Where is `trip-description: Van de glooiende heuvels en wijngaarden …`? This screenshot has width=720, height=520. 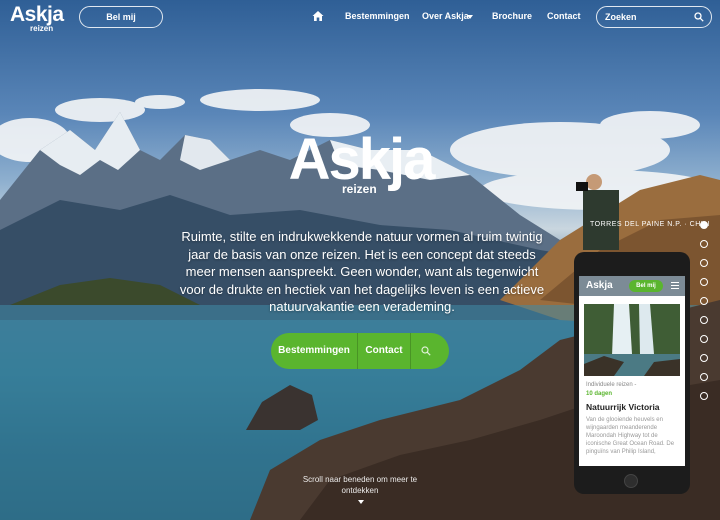
trip-description: Van de glooiende heuvels en wijngaarden … is located at coordinates (630, 436).